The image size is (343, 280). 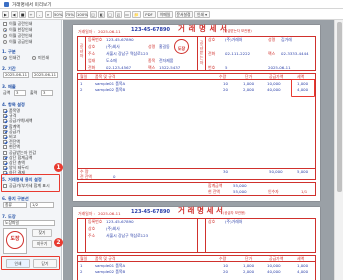 I want to click on option-row: 미인쇄, so click(x=40, y=57).